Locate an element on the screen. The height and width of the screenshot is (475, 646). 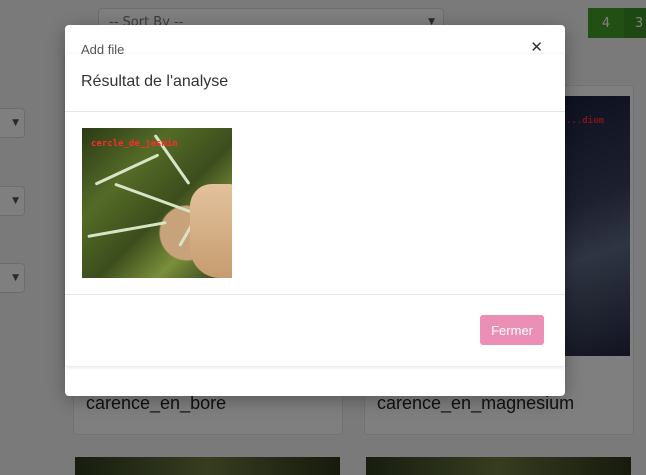
analysis-result-image: cercle_de_jasmin is located at coordinates (157, 203).